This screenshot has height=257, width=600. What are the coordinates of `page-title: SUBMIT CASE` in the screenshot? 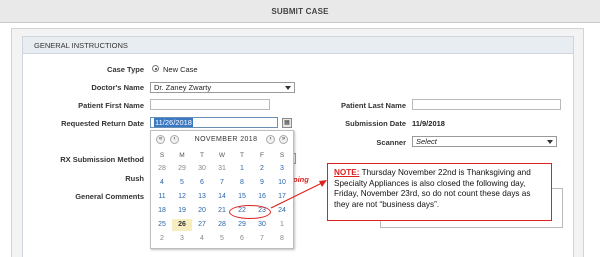 It's located at (300, 11).